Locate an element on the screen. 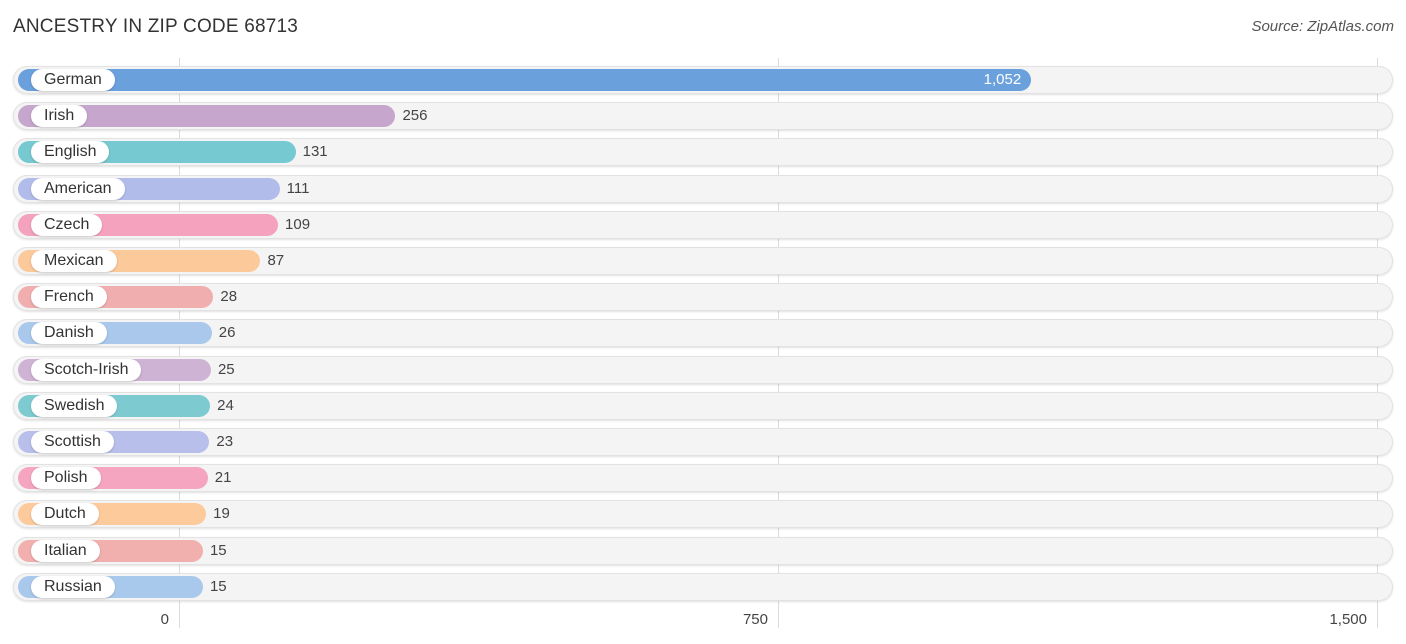 The width and height of the screenshot is (1406, 644). value-label: 26 is located at coordinates (227, 333).